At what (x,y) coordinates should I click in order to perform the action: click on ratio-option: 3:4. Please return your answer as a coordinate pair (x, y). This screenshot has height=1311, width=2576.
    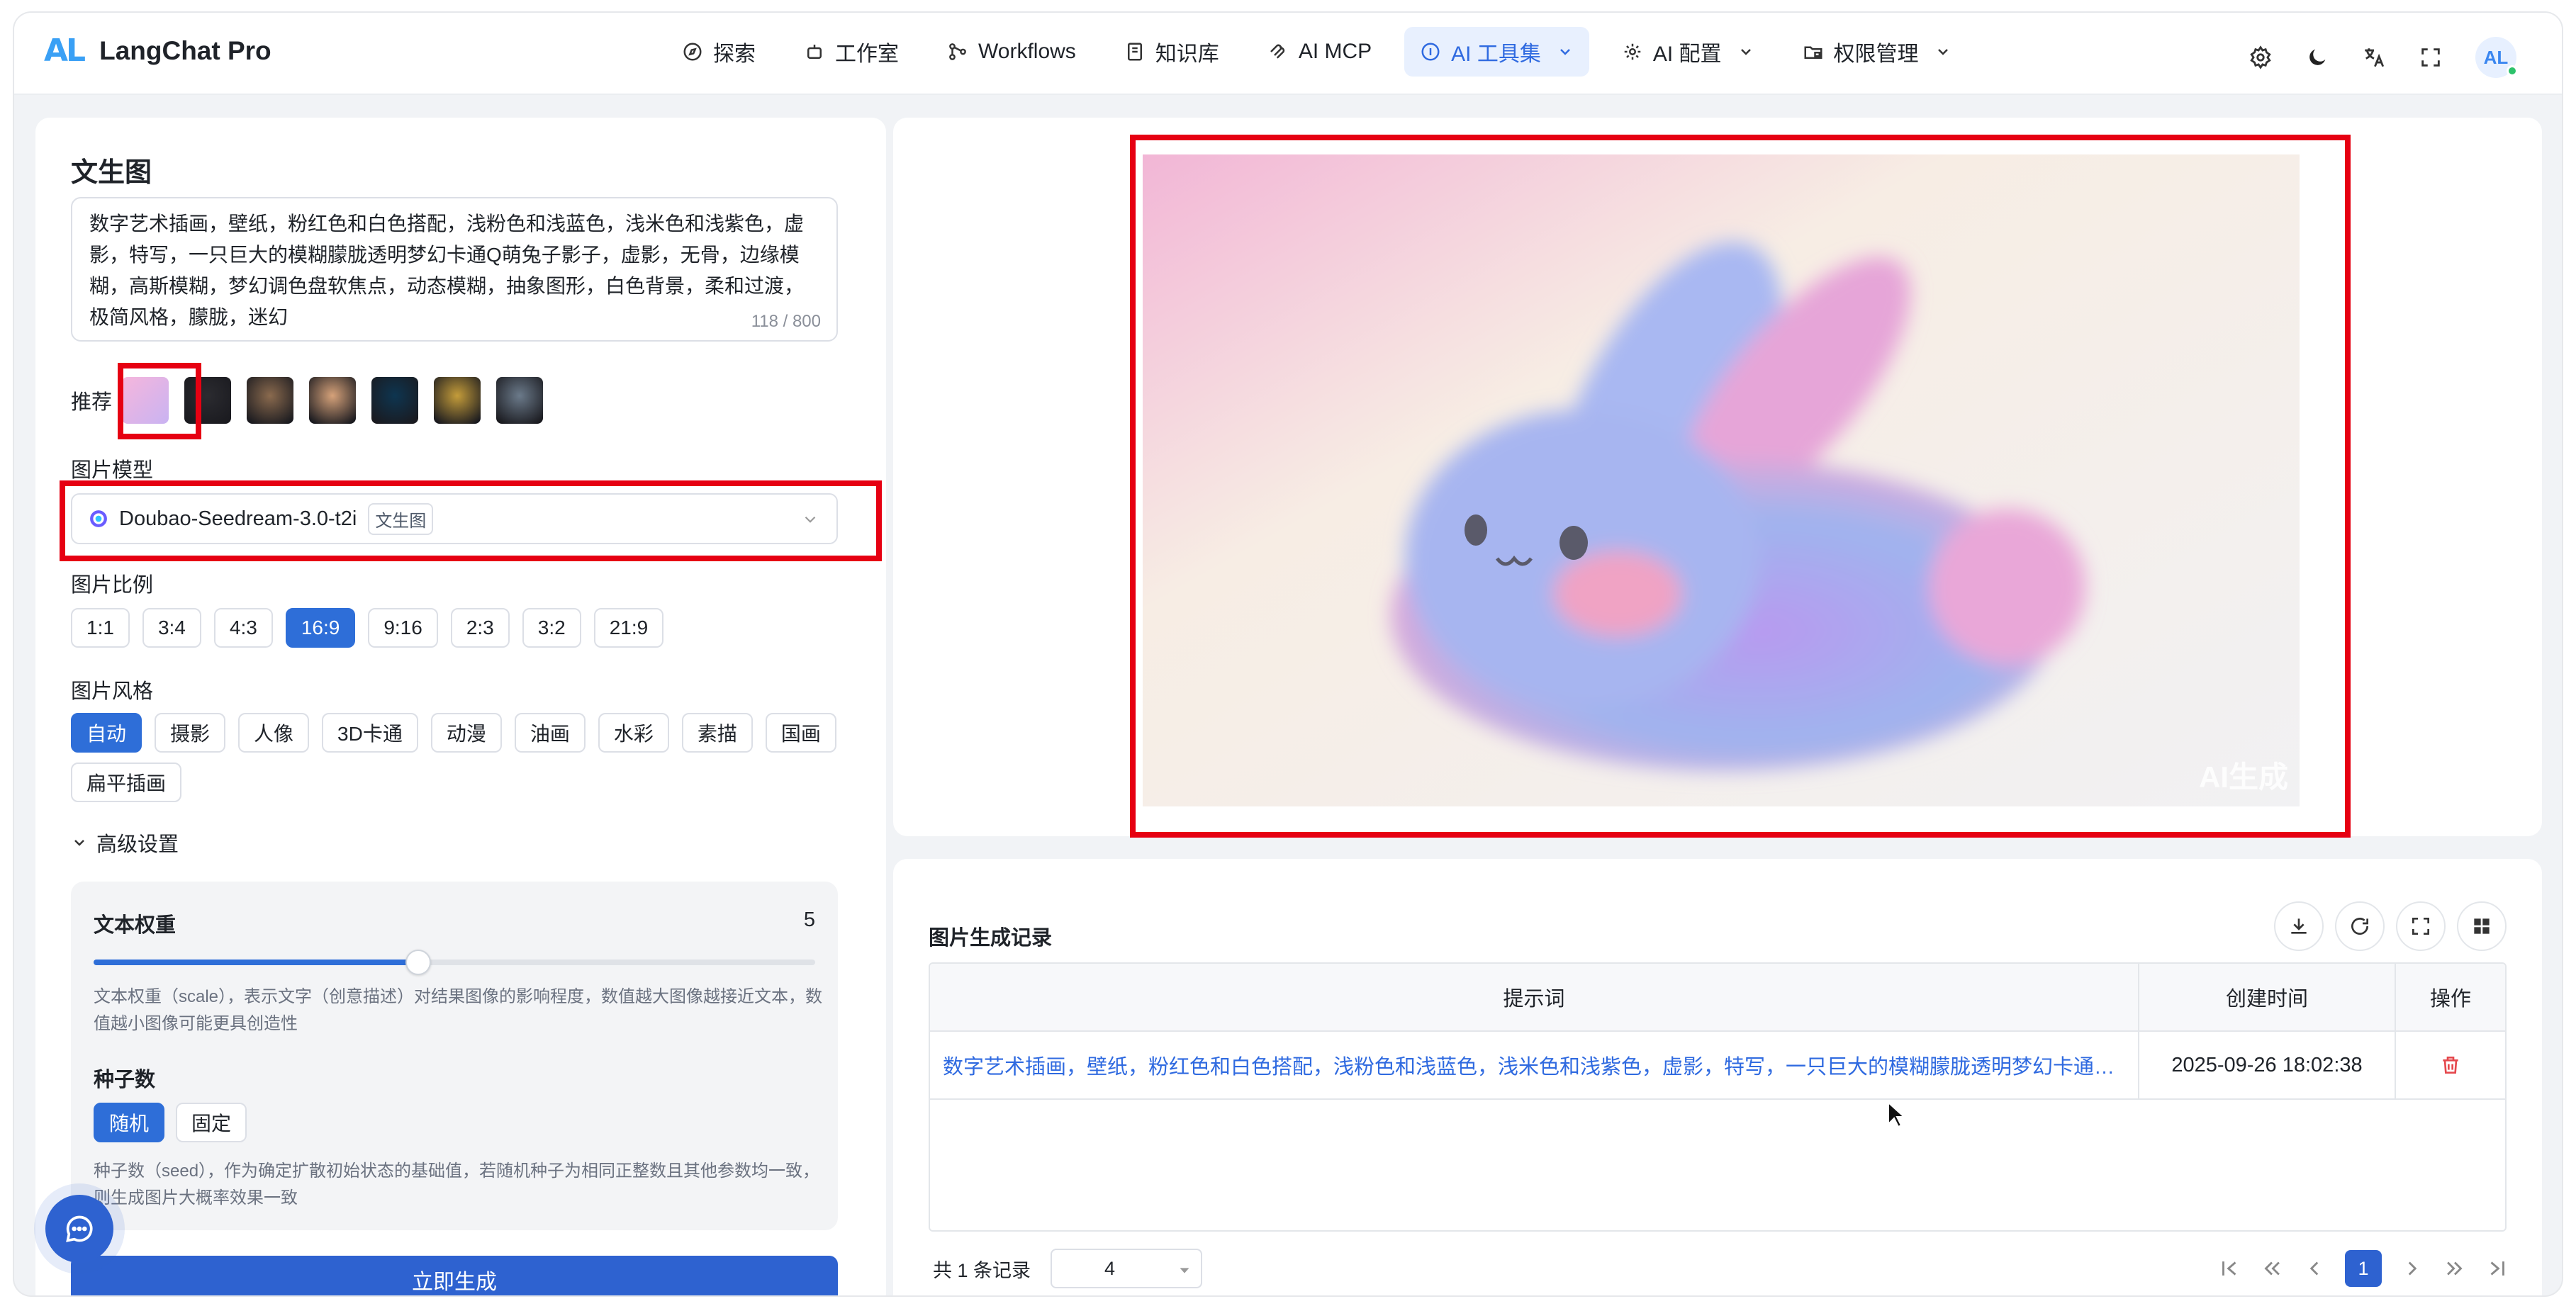
    Looking at the image, I should click on (172, 628).